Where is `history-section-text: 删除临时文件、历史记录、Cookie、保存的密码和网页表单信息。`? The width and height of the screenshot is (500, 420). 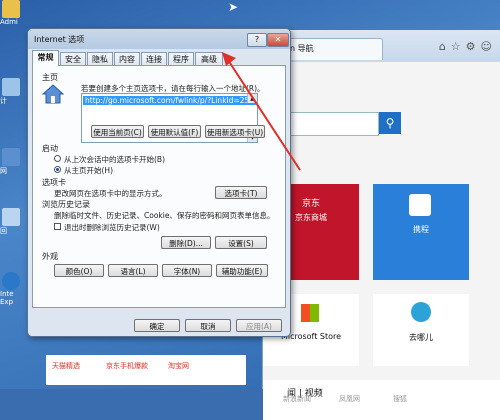 history-section-text: 删除临时文件、历史记录、Cookie、保存的密码和网页表单信息。 is located at coordinates (164, 215).